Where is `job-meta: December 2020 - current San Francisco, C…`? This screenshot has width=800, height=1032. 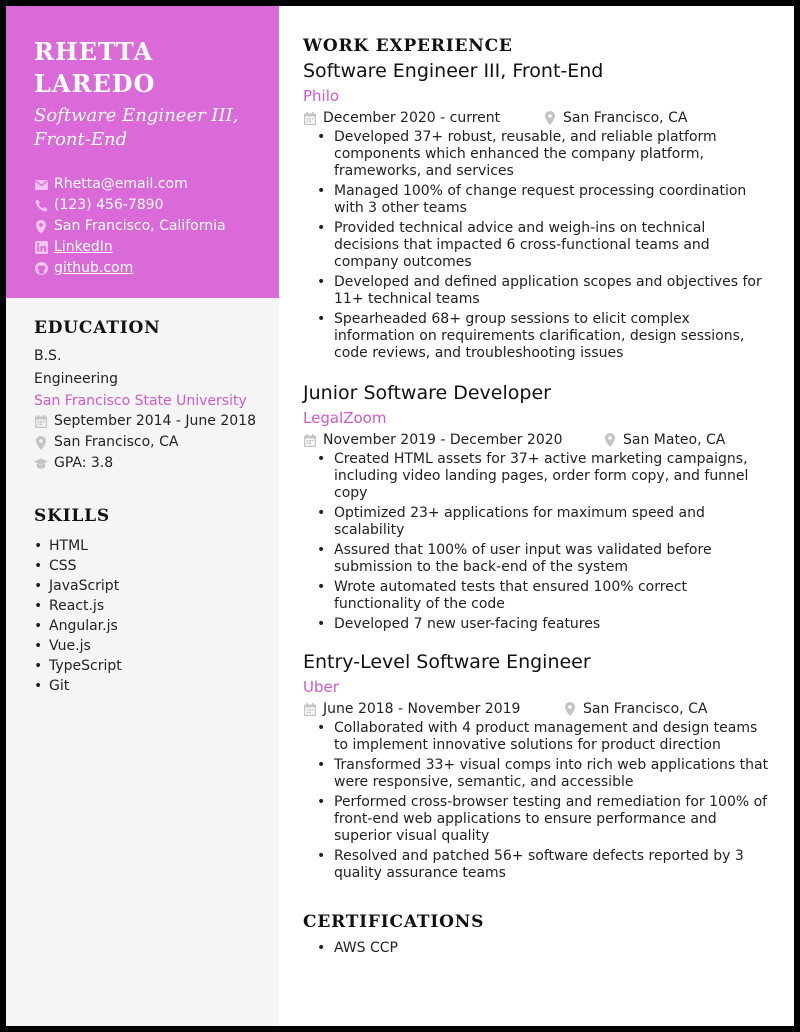 job-meta: December 2020 - current San Francisco, C… is located at coordinates (538, 118).